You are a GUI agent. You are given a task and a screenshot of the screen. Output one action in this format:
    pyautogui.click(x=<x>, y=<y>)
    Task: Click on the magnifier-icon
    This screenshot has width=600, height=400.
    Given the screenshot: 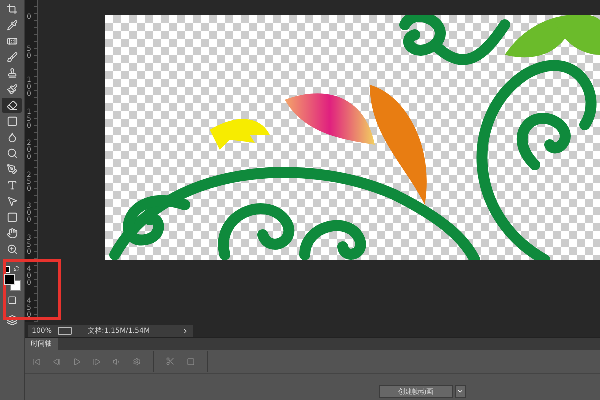 What is the action you would take?
    pyautogui.click(x=12, y=153)
    